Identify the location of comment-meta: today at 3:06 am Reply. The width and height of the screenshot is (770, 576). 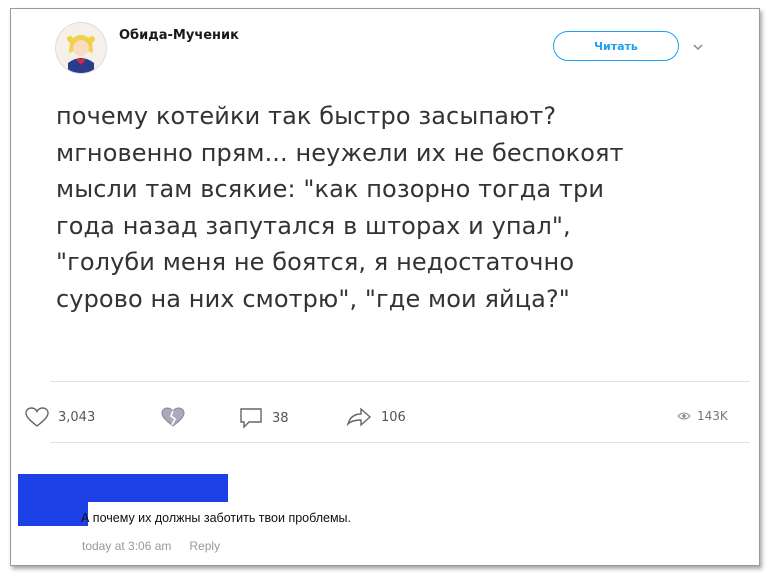
(151, 546).